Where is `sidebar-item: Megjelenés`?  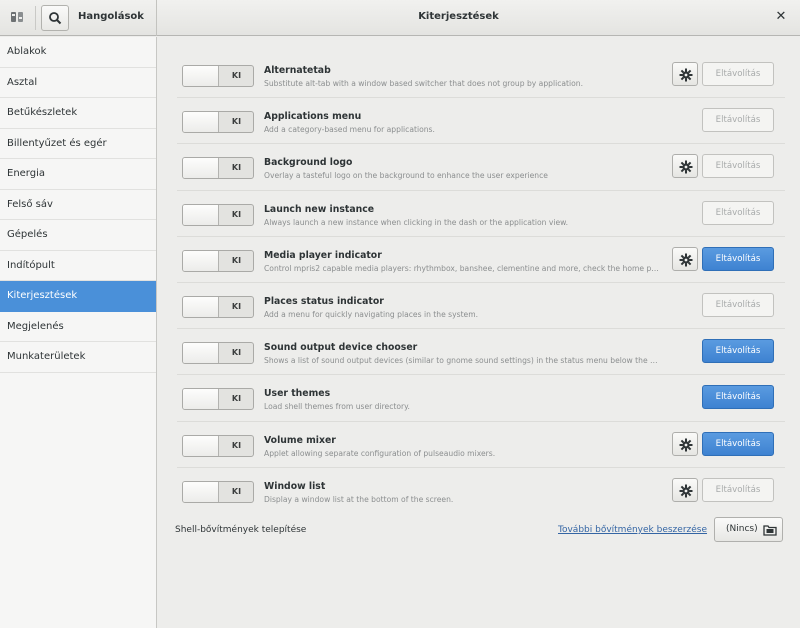 sidebar-item: Megjelenés is located at coordinates (78, 327).